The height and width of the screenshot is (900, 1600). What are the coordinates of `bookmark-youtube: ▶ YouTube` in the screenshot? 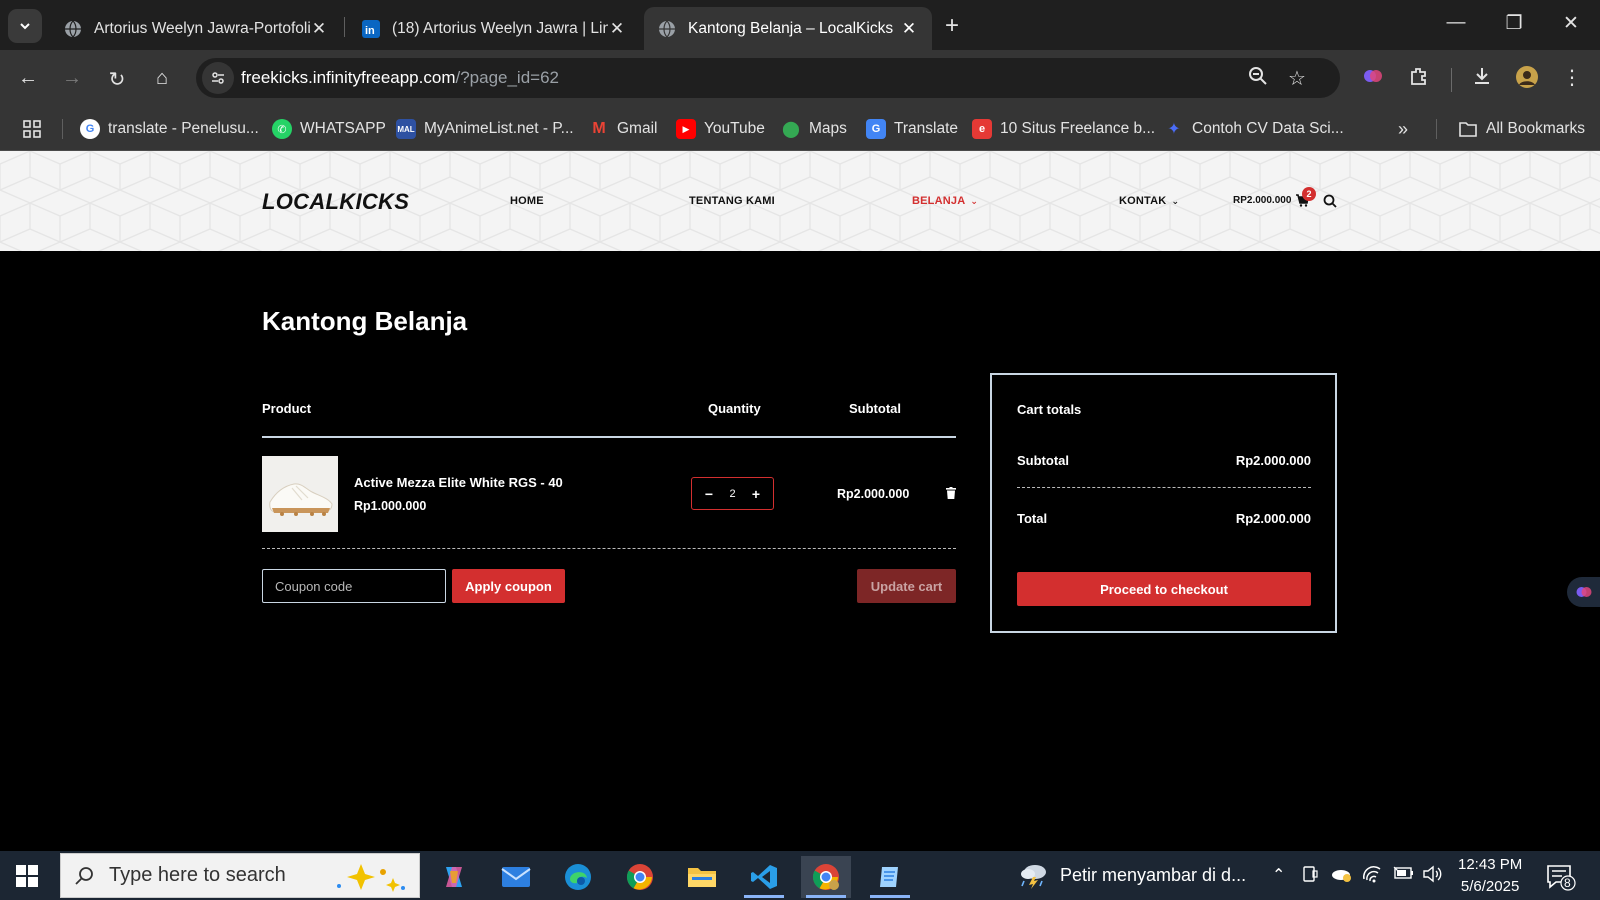 It's located at (720, 129).